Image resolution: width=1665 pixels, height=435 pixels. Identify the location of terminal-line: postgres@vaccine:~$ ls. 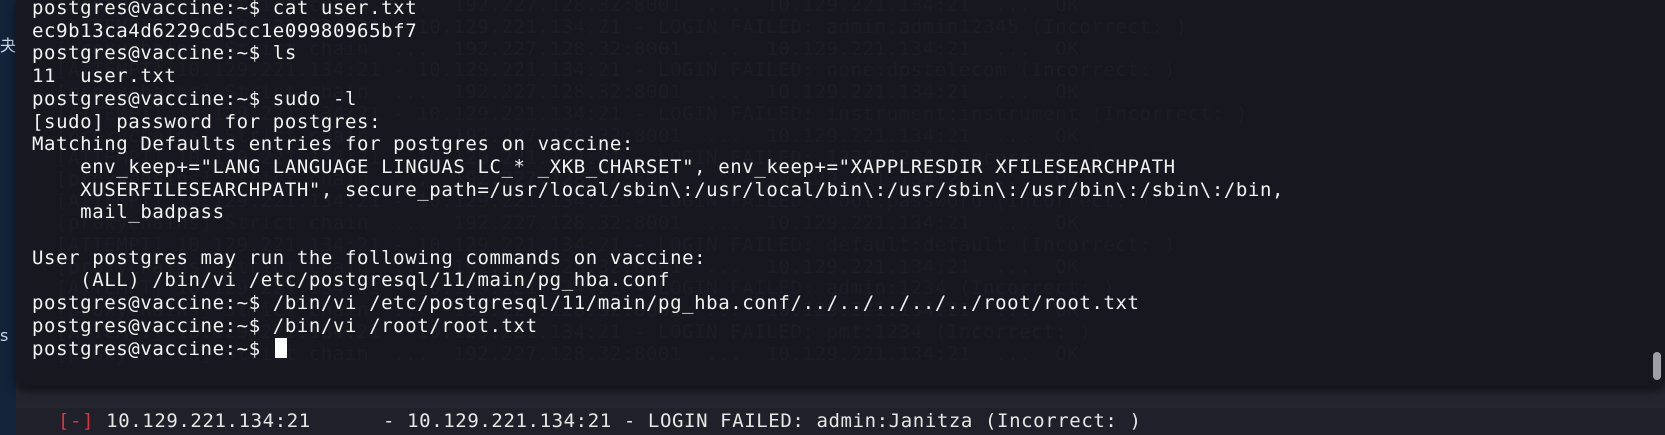
(164, 53).